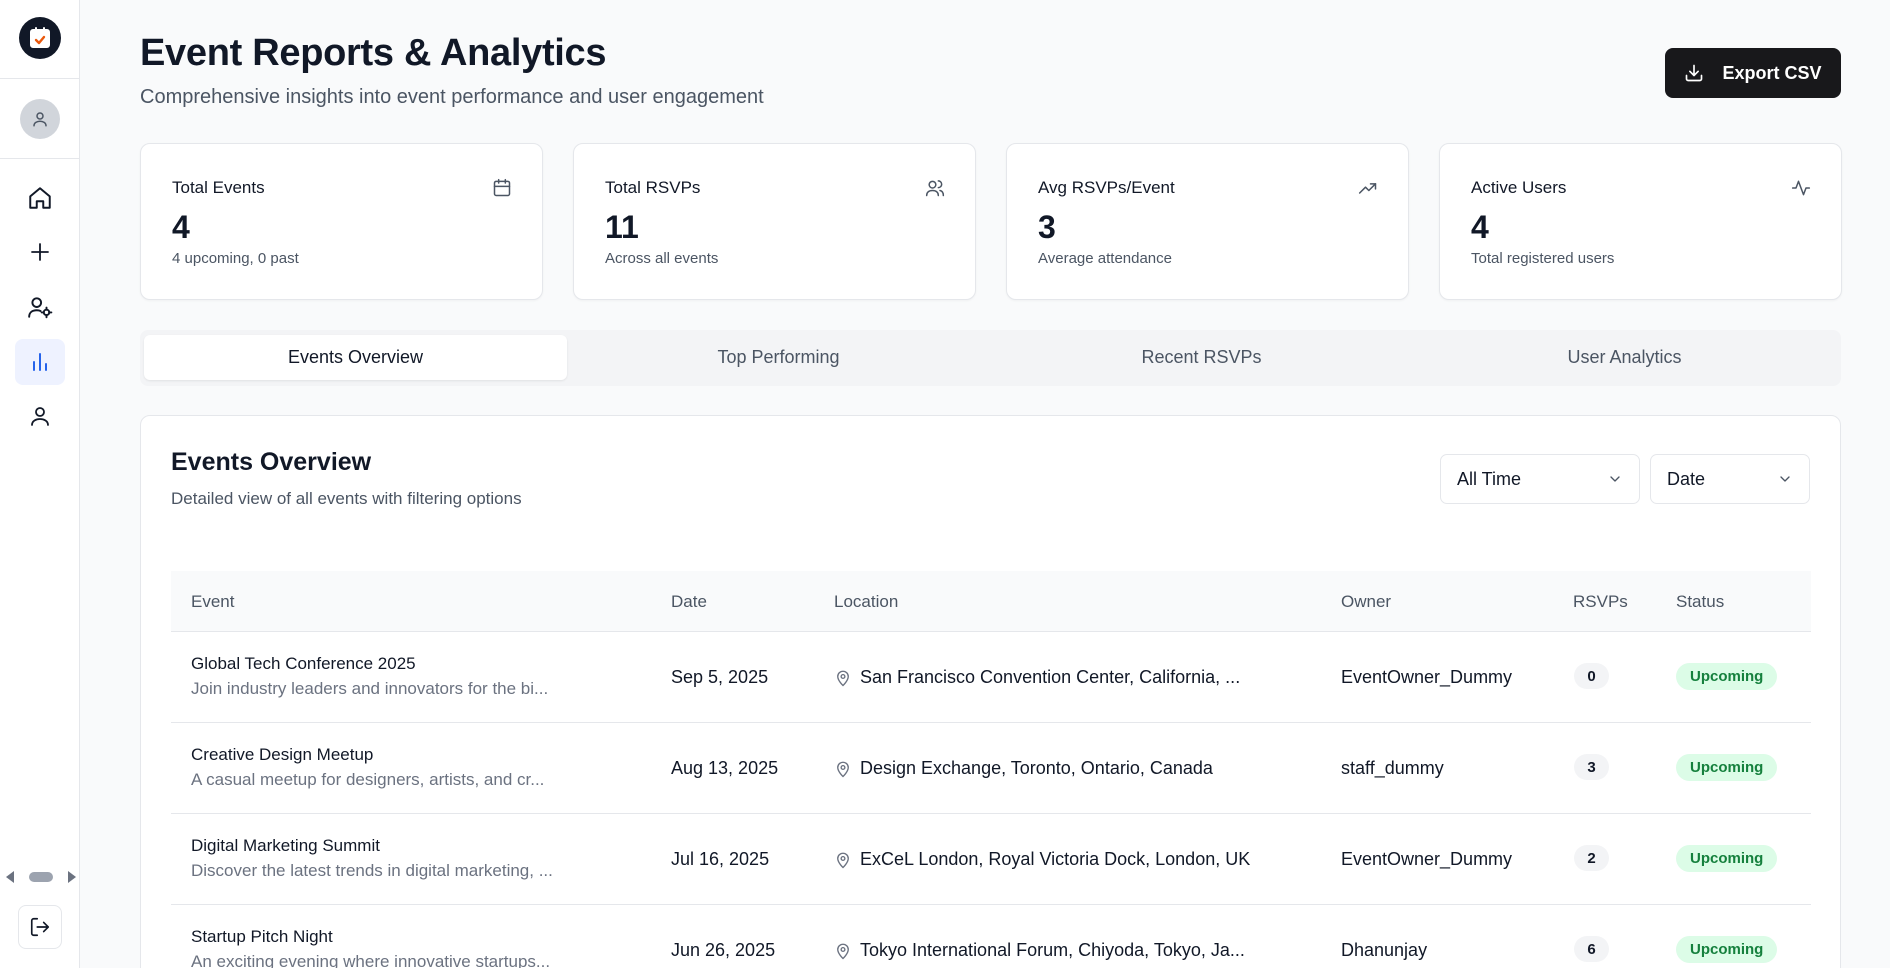  Describe the element at coordinates (40, 416) in the screenshot. I see `nav-profile` at that location.